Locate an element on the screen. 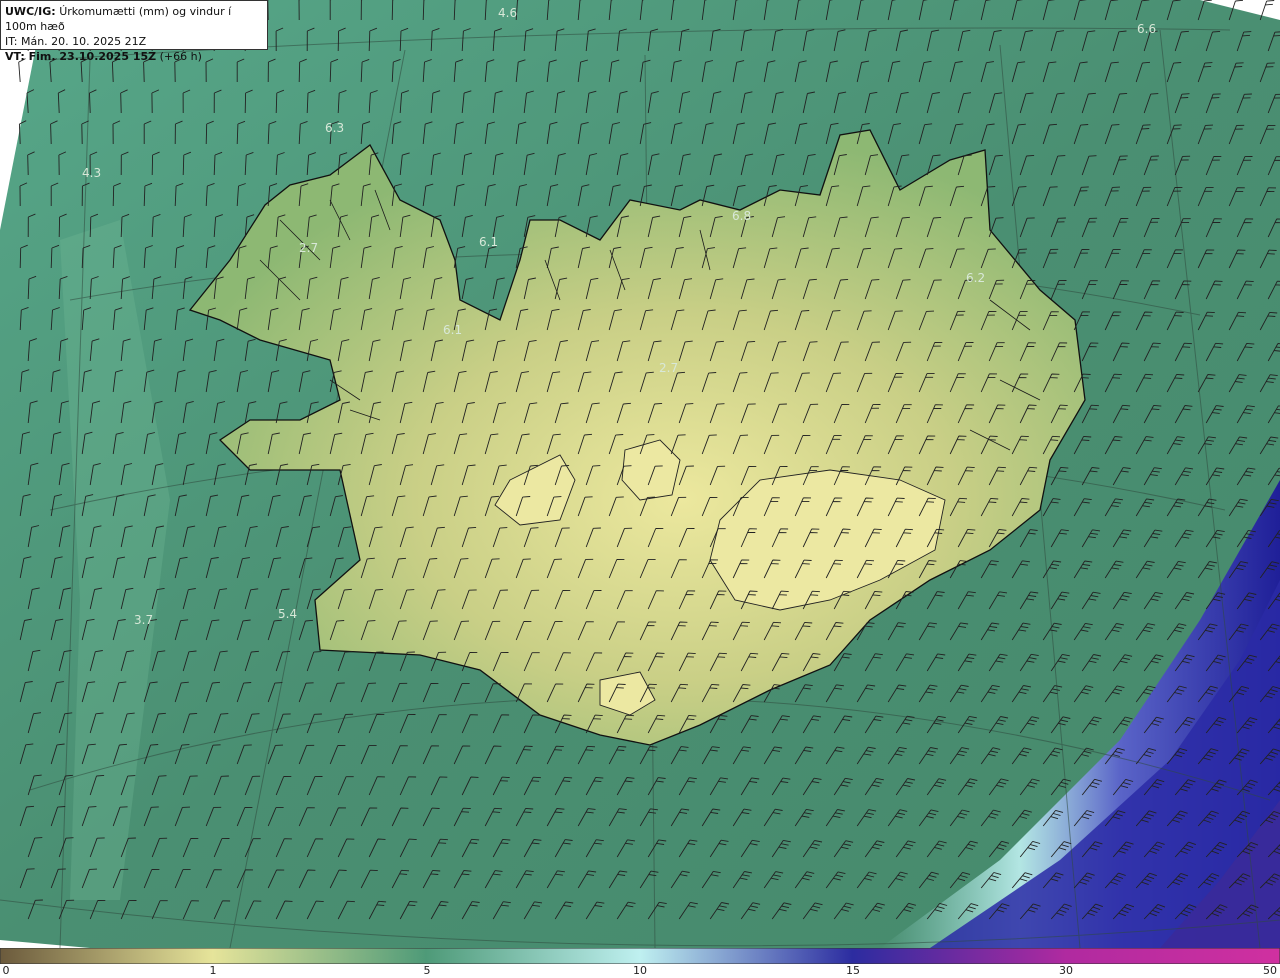 The image size is (1280, 978). valid-line: VT: Fim. 23.10.2025 15Z (+66 h) is located at coordinates (134, 56).